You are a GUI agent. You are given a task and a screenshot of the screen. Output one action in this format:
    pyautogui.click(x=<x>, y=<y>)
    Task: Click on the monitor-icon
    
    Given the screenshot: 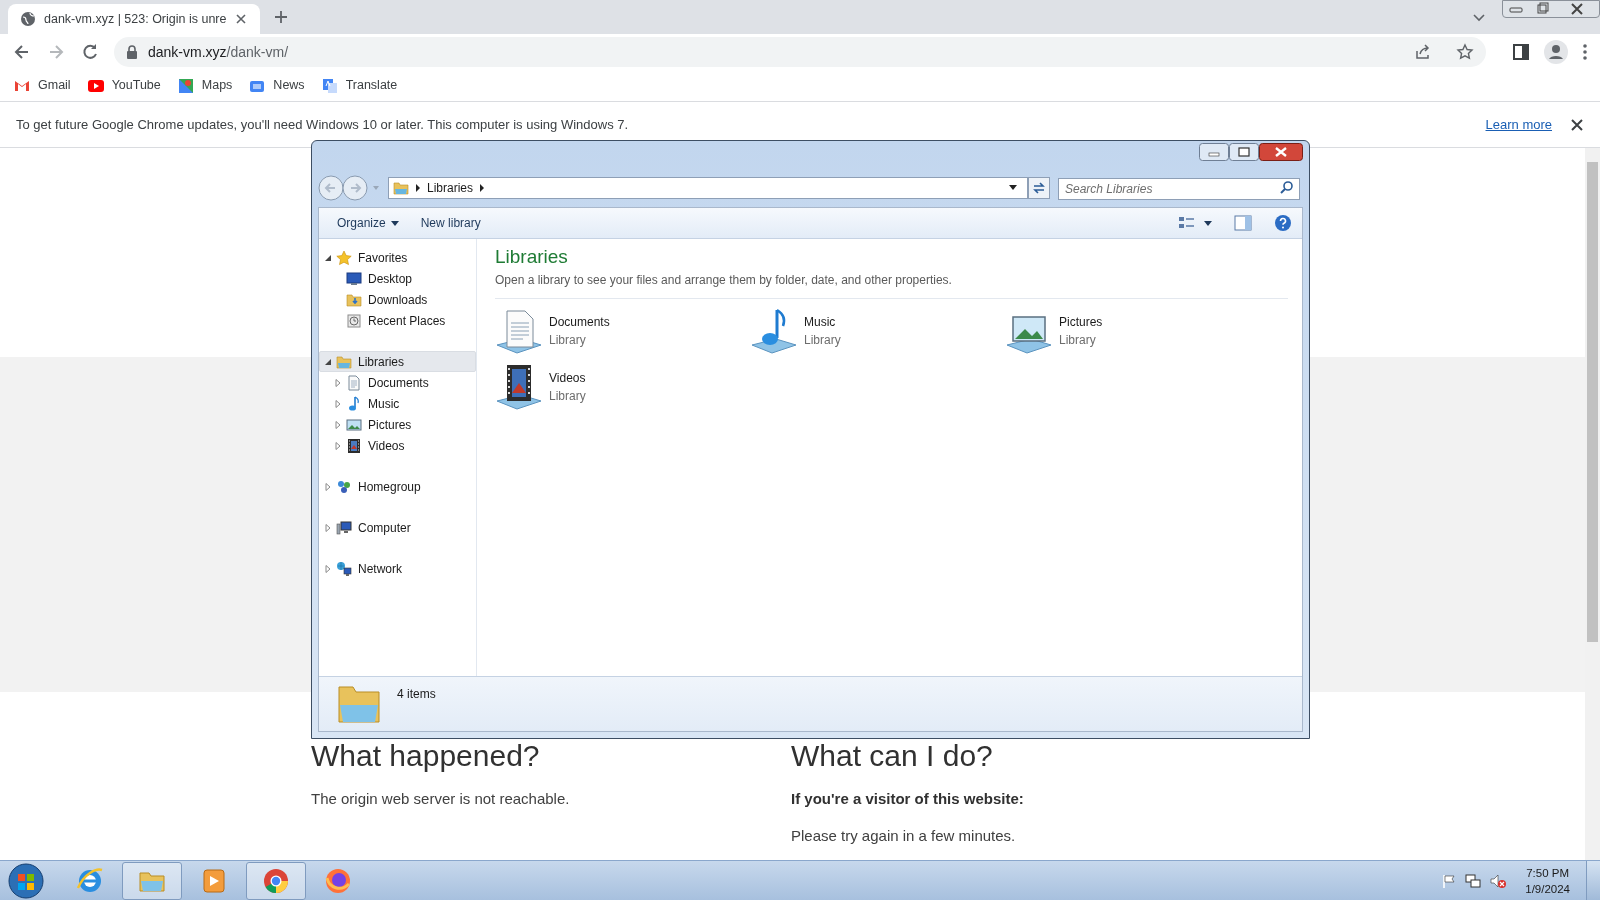 What is the action you would take?
    pyautogui.click(x=354, y=278)
    